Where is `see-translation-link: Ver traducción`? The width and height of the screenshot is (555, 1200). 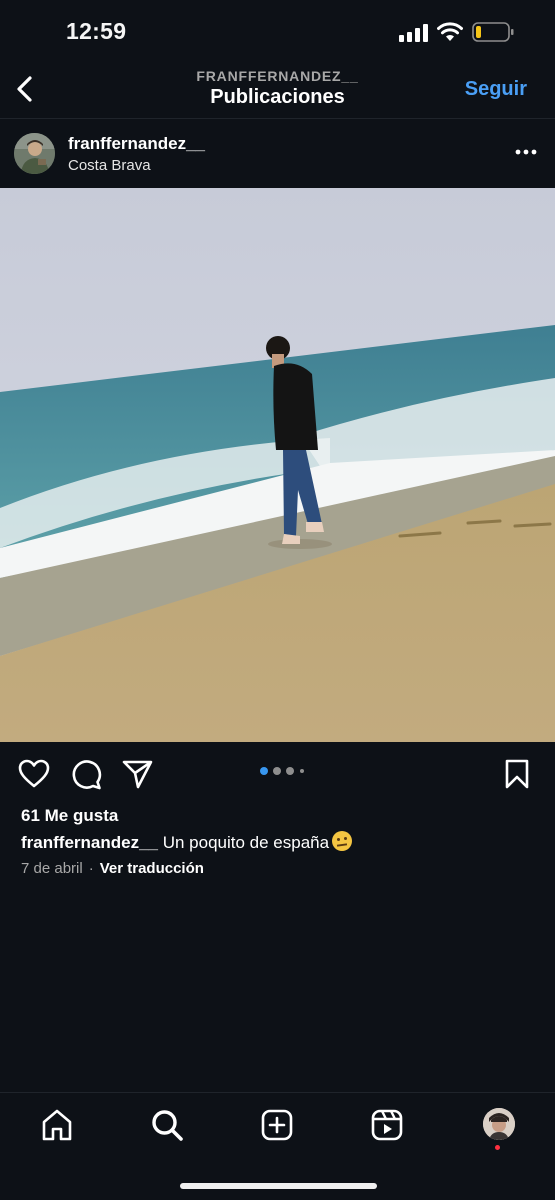 see-translation-link: Ver traducción is located at coordinates (152, 868).